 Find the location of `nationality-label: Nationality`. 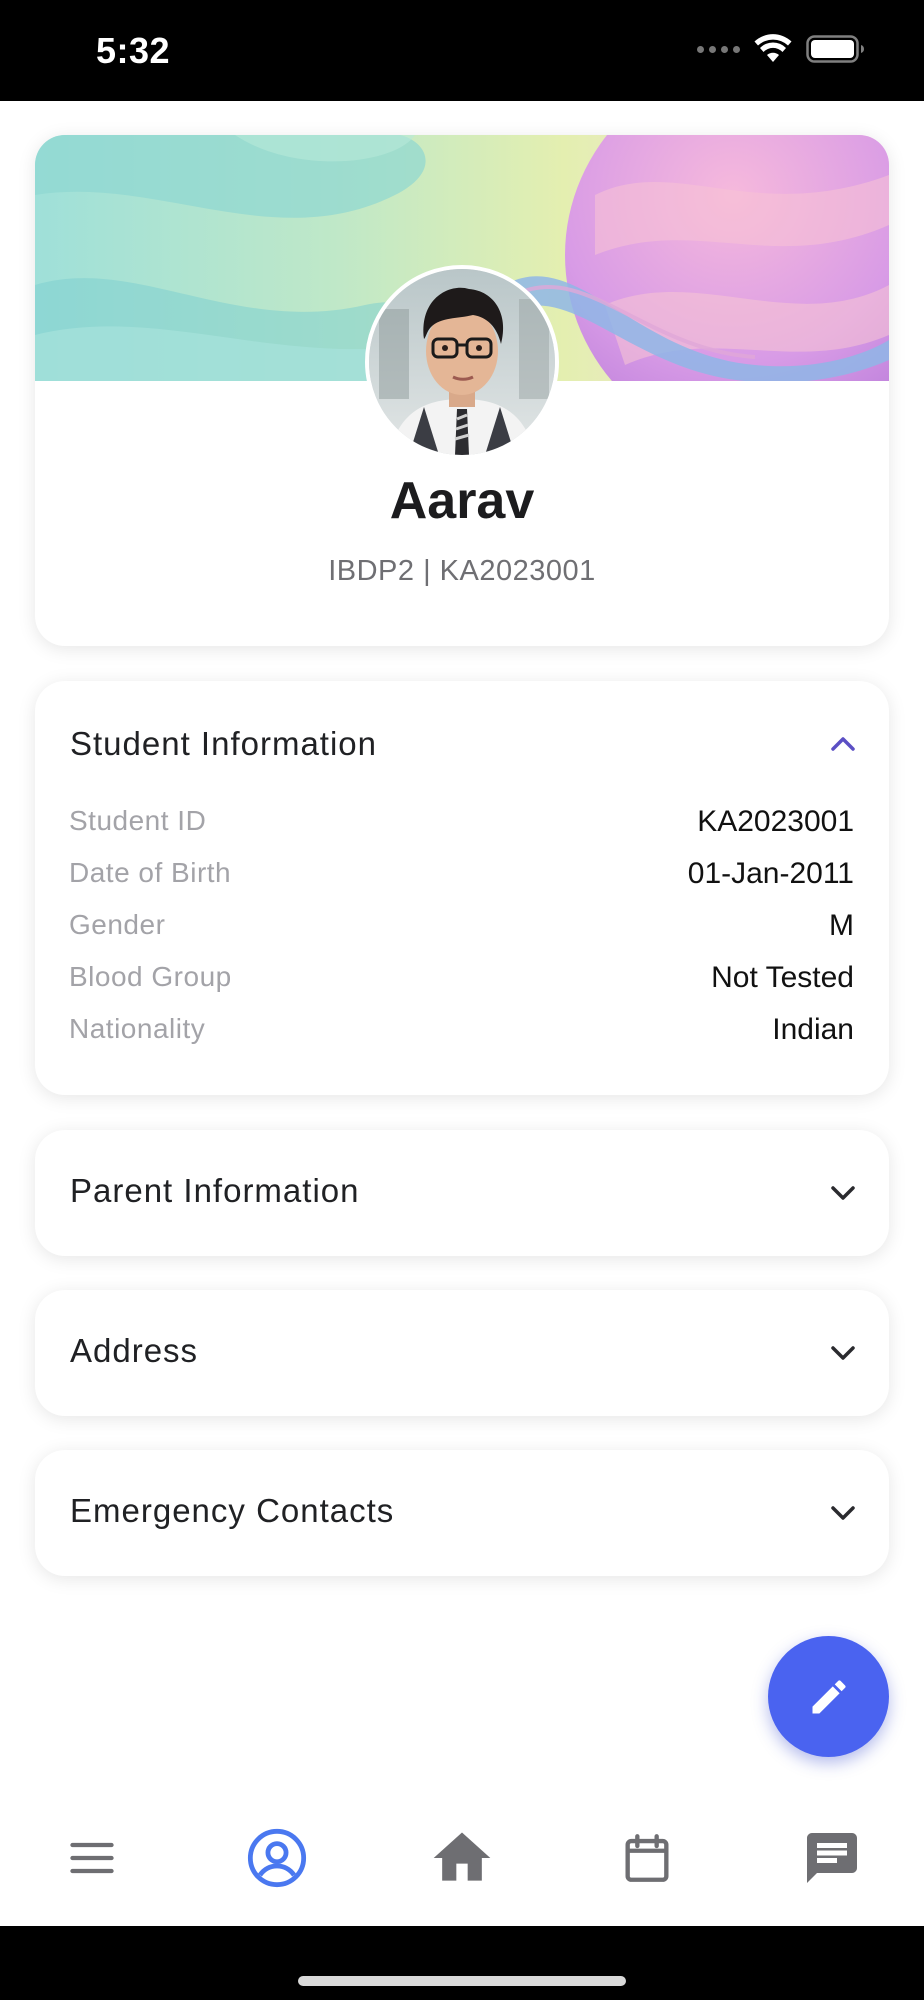

nationality-label: Nationality is located at coordinates (137, 1028).